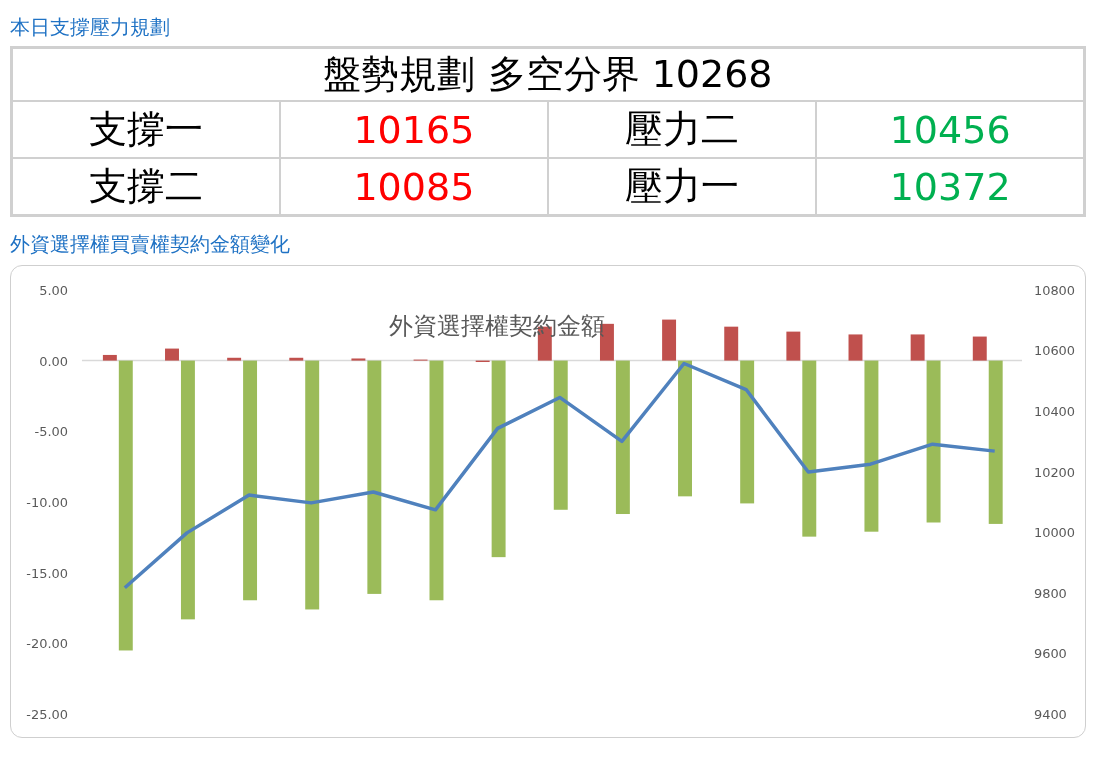 The height and width of the screenshot is (778, 1096). Describe the element at coordinates (497, 325) in the screenshot. I see `chart-title: 外資選擇權契約金額` at that location.